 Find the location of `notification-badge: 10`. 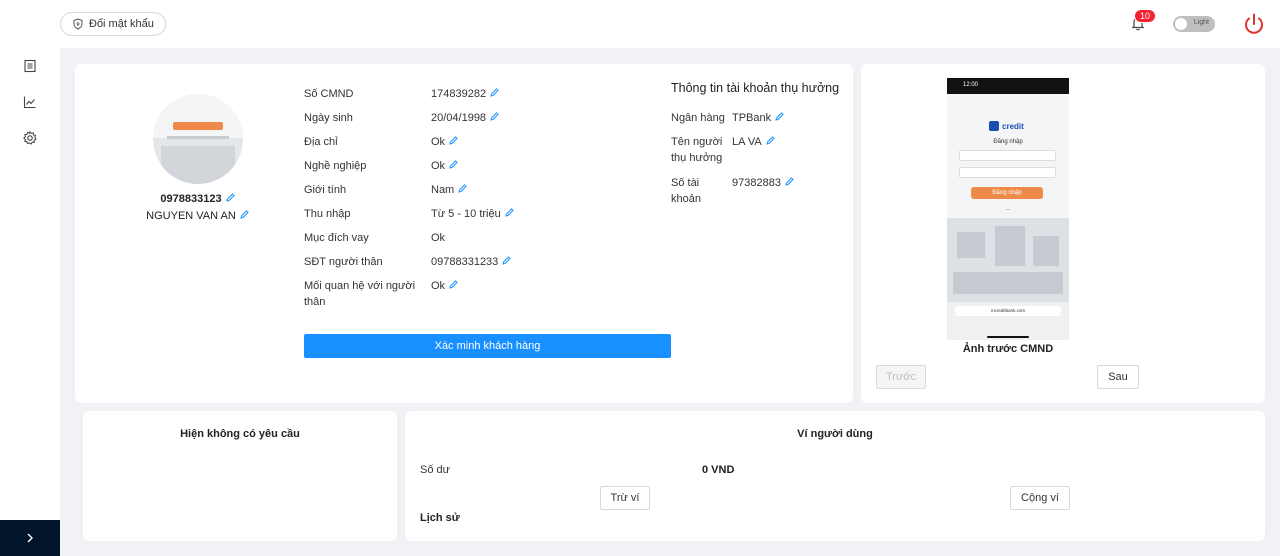

notification-badge: 10 is located at coordinates (1145, 16).